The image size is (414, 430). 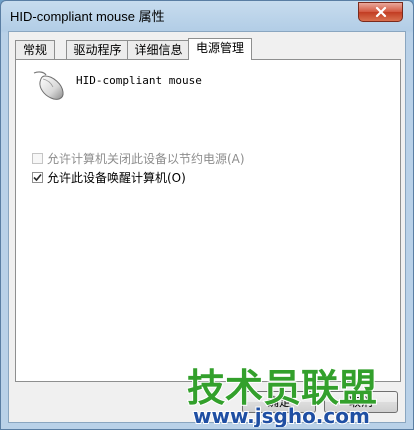 What do you see at coordinates (87, 16) in the screenshot?
I see `window-title: HID-compliant mouse 属性` at bounding box center [87, 16].